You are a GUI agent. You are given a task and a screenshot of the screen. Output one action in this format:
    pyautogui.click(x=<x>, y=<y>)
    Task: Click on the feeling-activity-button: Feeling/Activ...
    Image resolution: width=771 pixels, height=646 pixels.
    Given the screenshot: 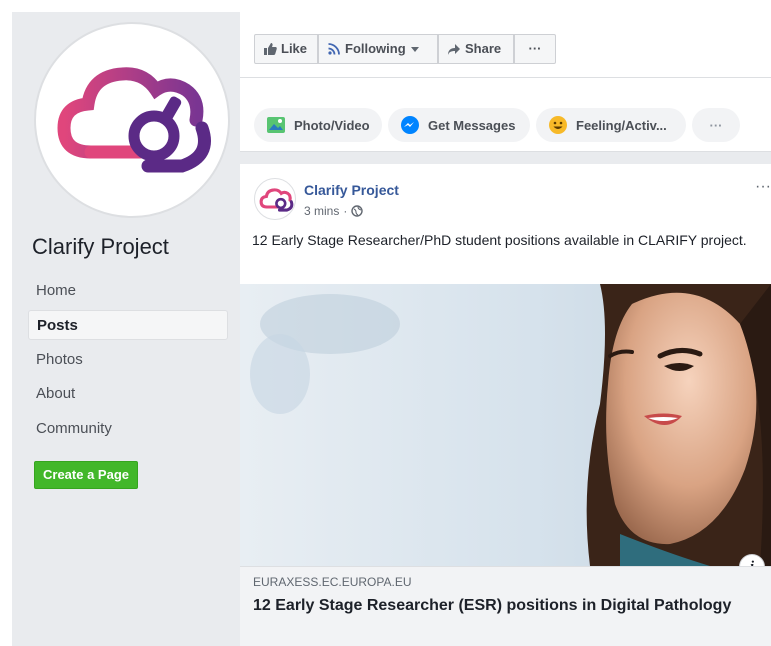 What is the action you would take?
    pyautogui.click(x=611, y=125)
    